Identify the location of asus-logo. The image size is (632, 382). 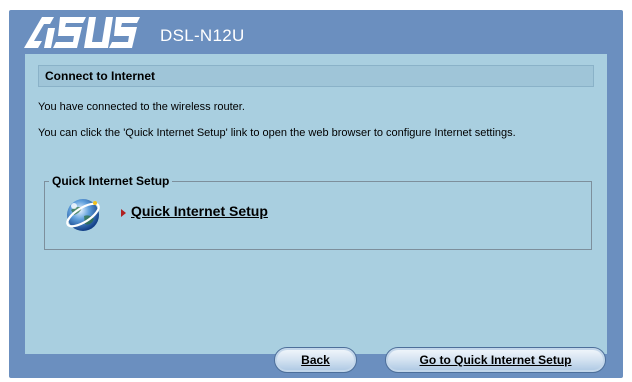
(82, 32).